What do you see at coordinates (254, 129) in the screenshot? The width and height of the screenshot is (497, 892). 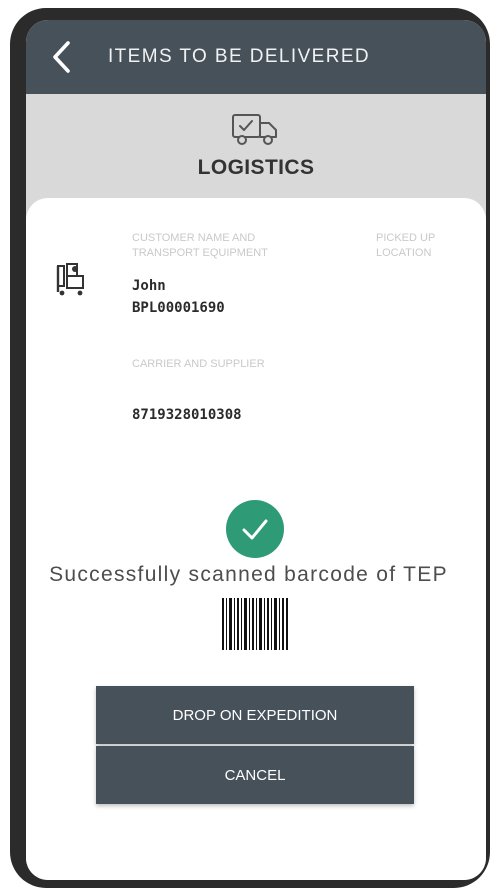 I see `delivery-truck-icon` at bounding box center [254, 129].